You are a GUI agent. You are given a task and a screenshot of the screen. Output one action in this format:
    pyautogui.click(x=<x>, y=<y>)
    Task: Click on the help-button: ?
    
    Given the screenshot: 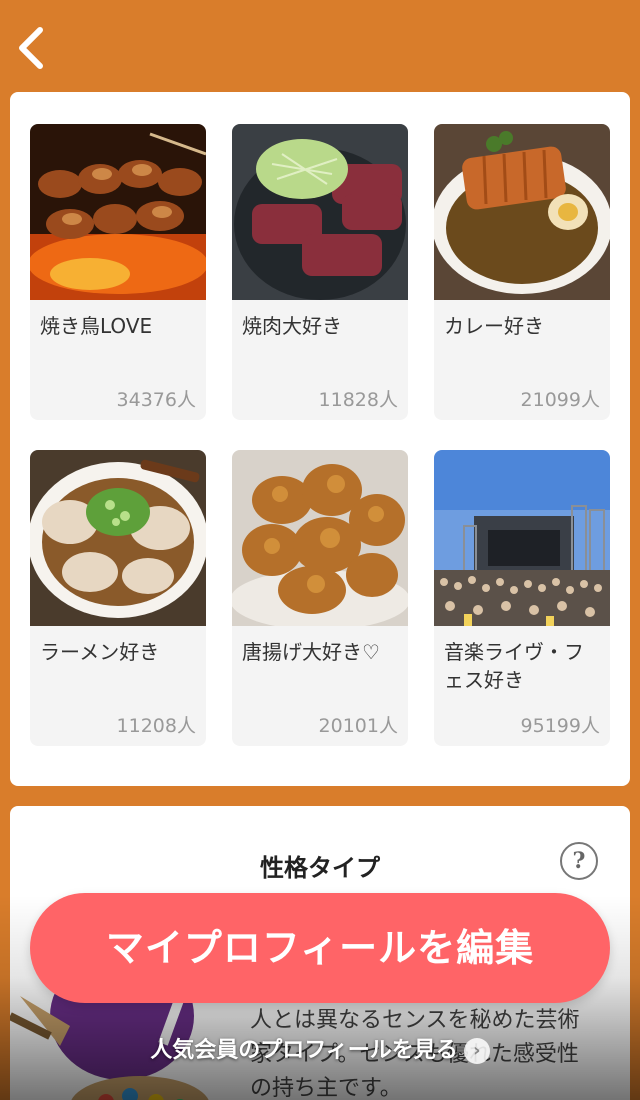 What is the action you would take?
    pyautogui.click(x=579, y=861)
    